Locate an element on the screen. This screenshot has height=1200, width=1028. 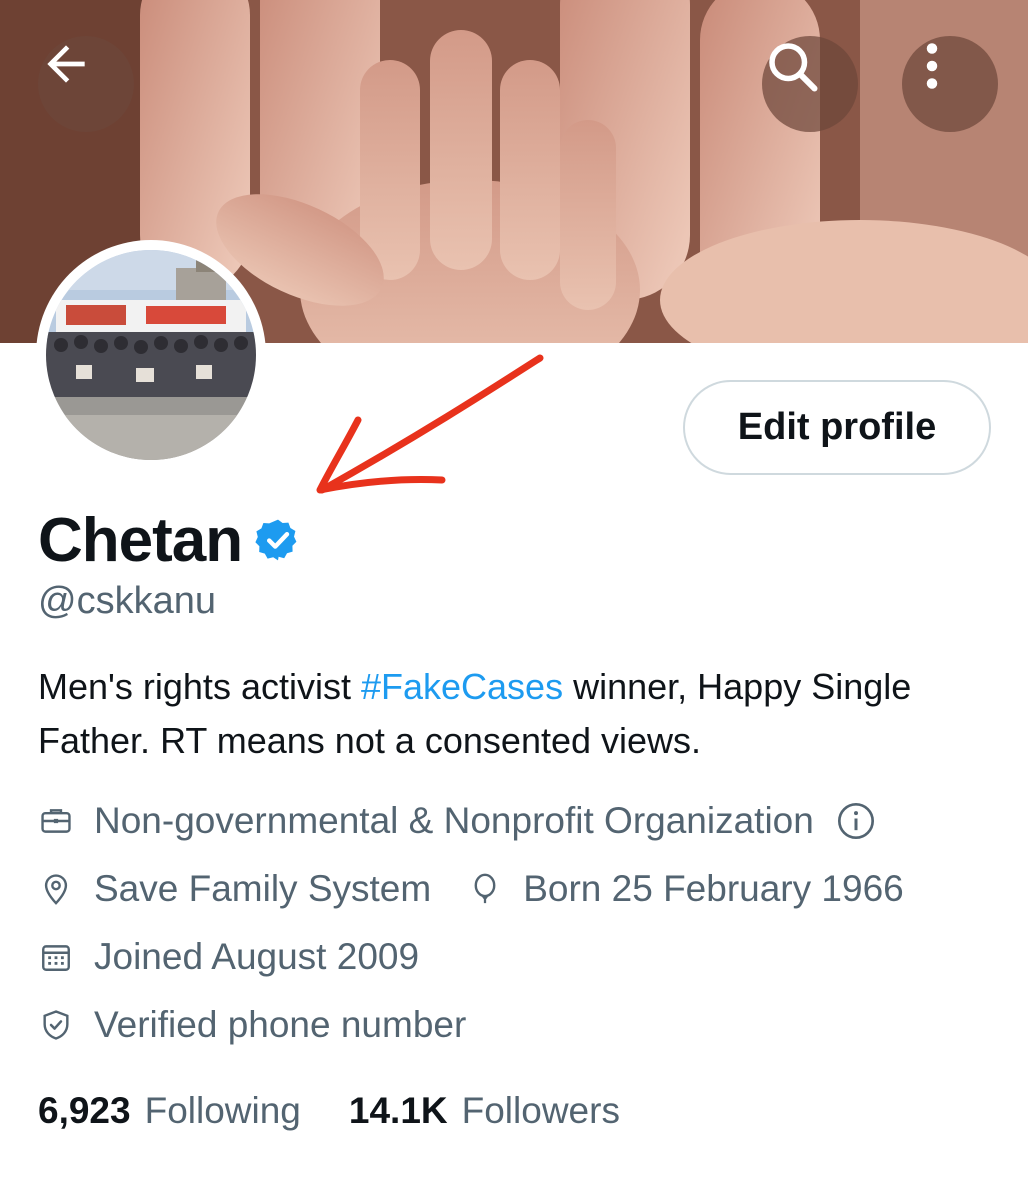
profile-birthday: Born 25 February 1966 is located at coordinates (713, 888).